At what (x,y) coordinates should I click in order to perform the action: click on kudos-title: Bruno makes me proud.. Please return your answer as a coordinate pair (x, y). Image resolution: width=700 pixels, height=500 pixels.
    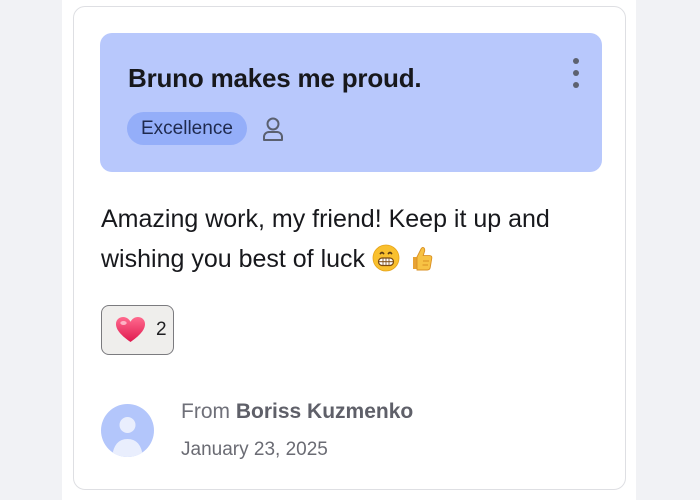
    Looking at the image, I should click on (275, 78).